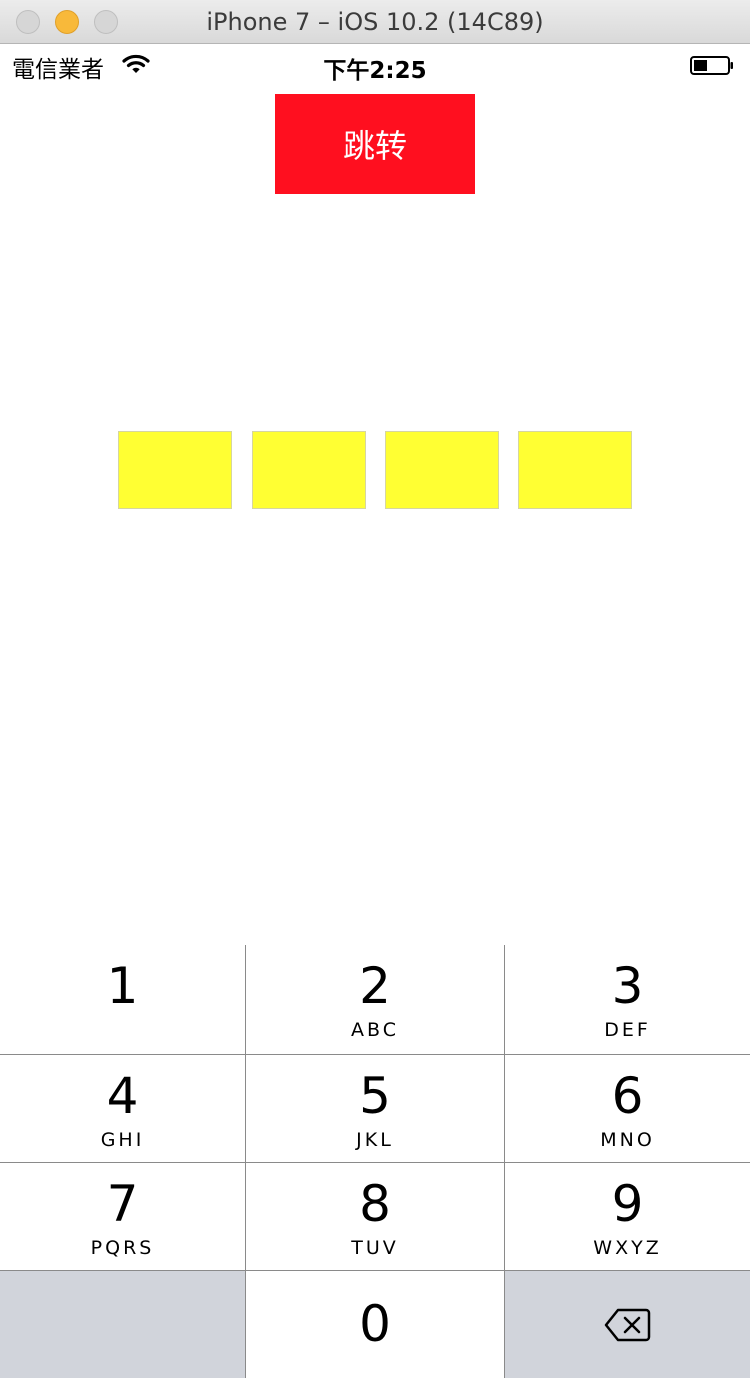  I want to click on key-digit: 9, so click(627, 1204).